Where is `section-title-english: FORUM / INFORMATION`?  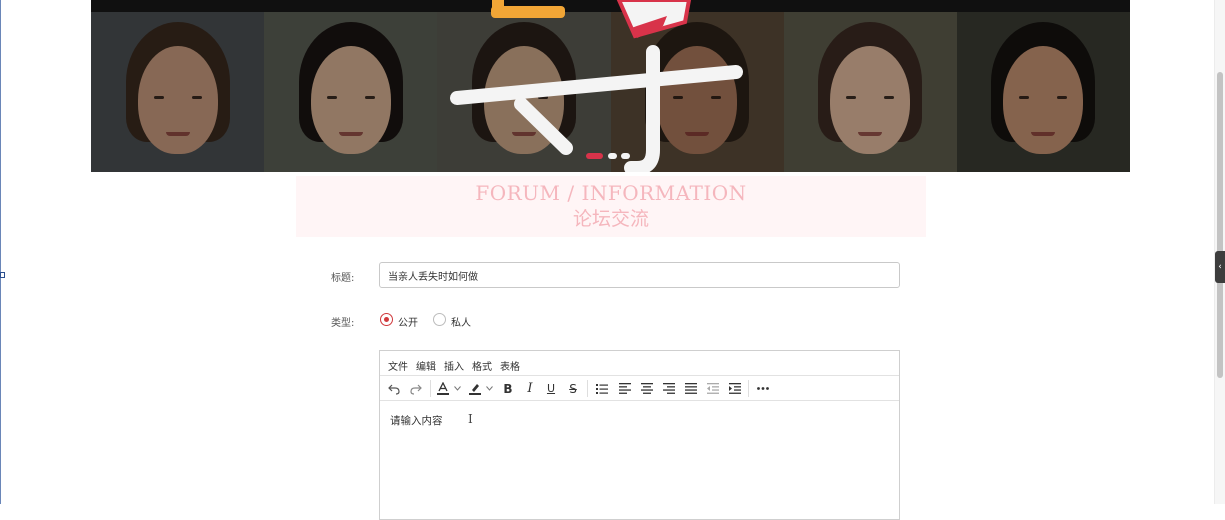
section-title-english: FORUM / INFORMATION is located at coordinates (611, 193).